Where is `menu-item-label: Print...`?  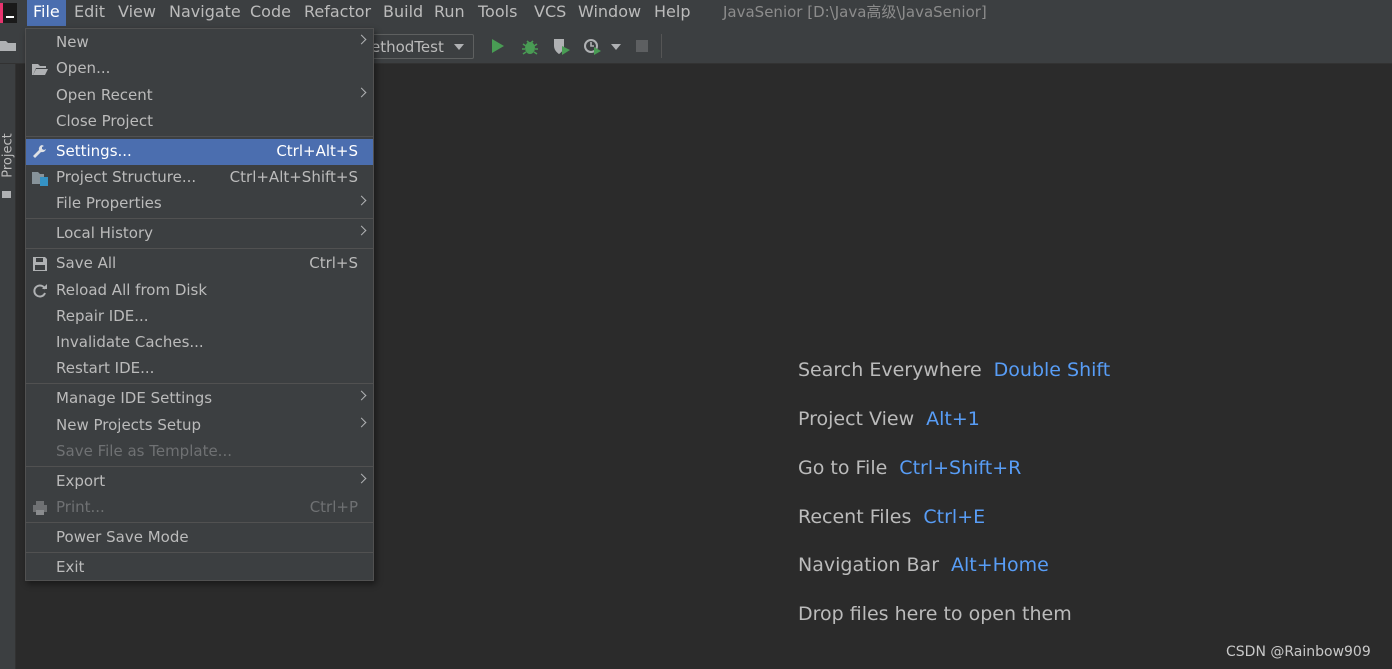
menu-item-label: Print... is located at coordinates (80, 507).